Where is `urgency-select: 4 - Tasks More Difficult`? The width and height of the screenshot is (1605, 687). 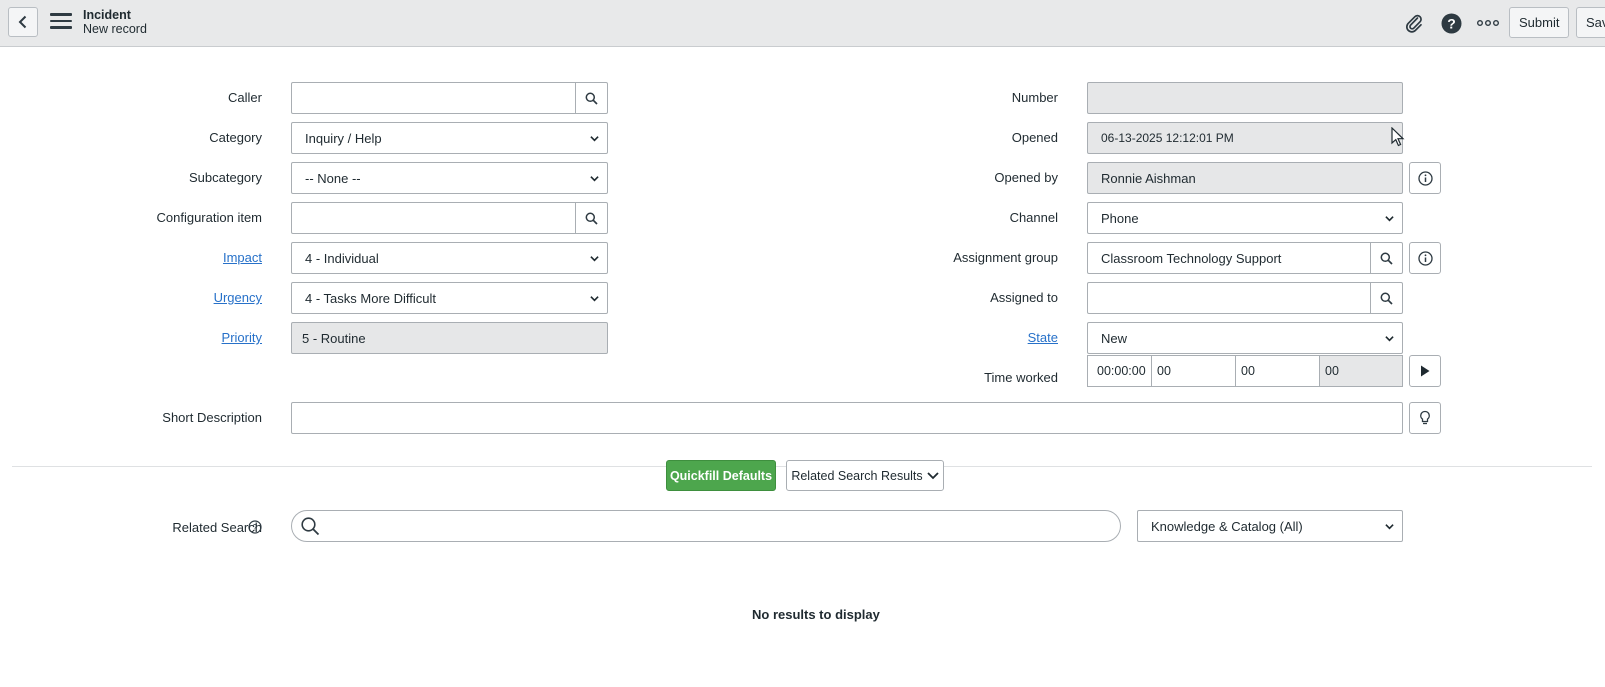 urgency-select: 4 - Tasks More Difficult is located at coordinates (449, 298).